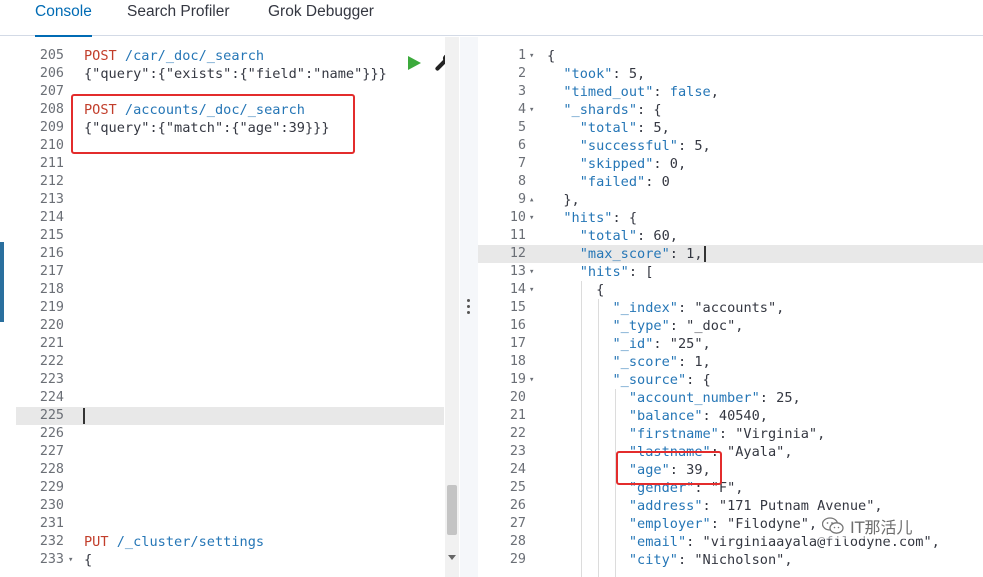  I want to click on editor-line: 229, so click(231, 488).